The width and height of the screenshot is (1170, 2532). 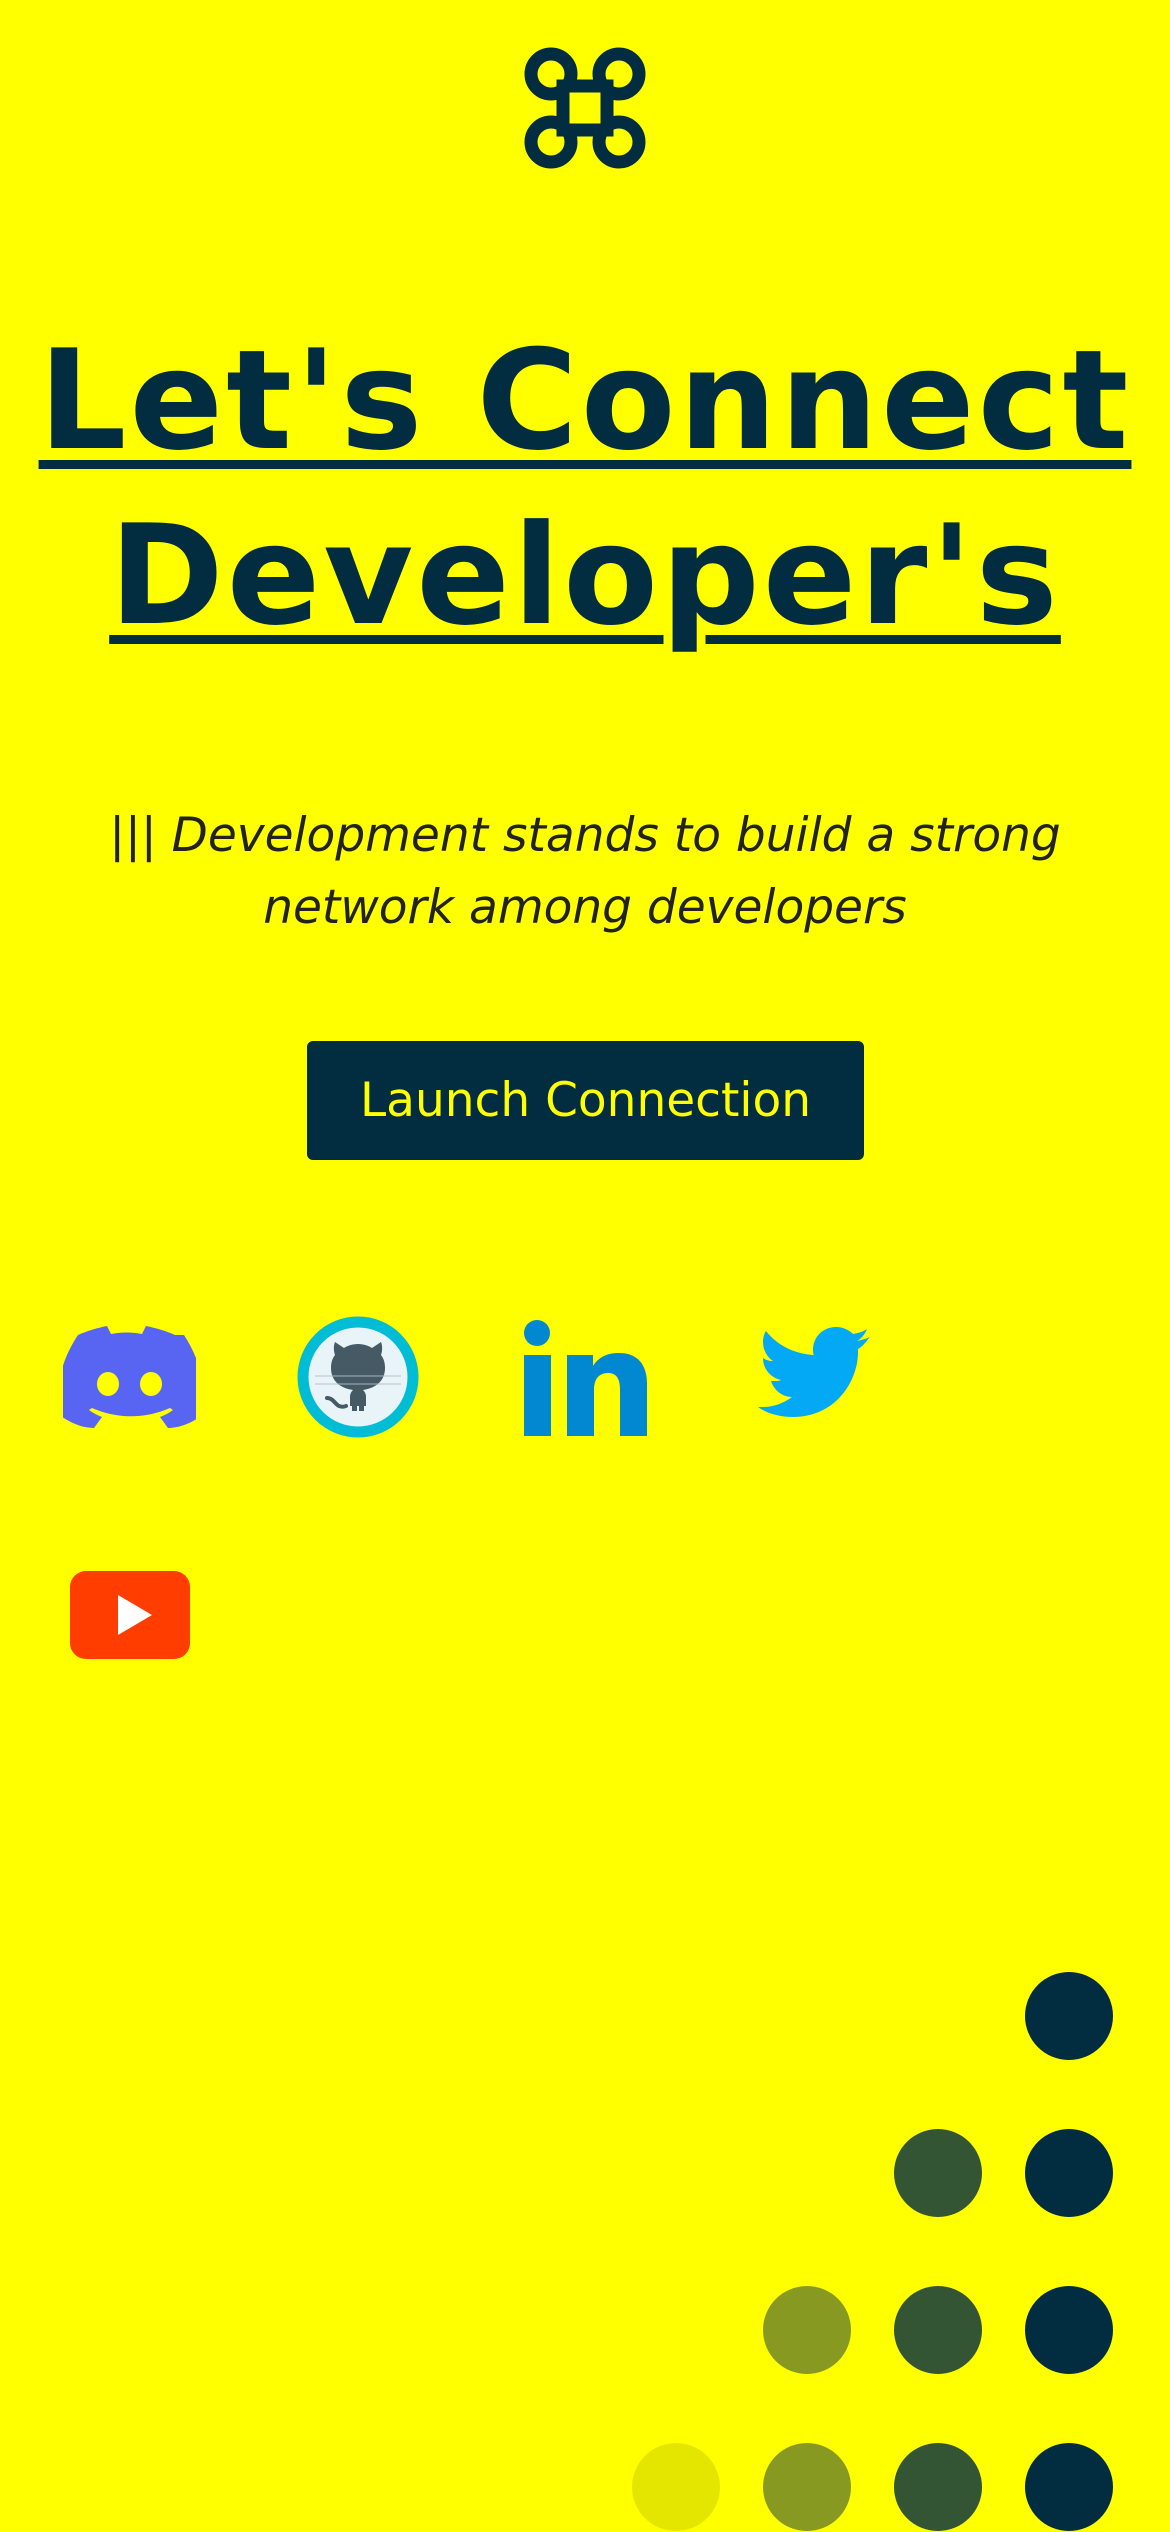 I want to click on page-title-line-1: Let's Connect, so click(x=585, y=401).